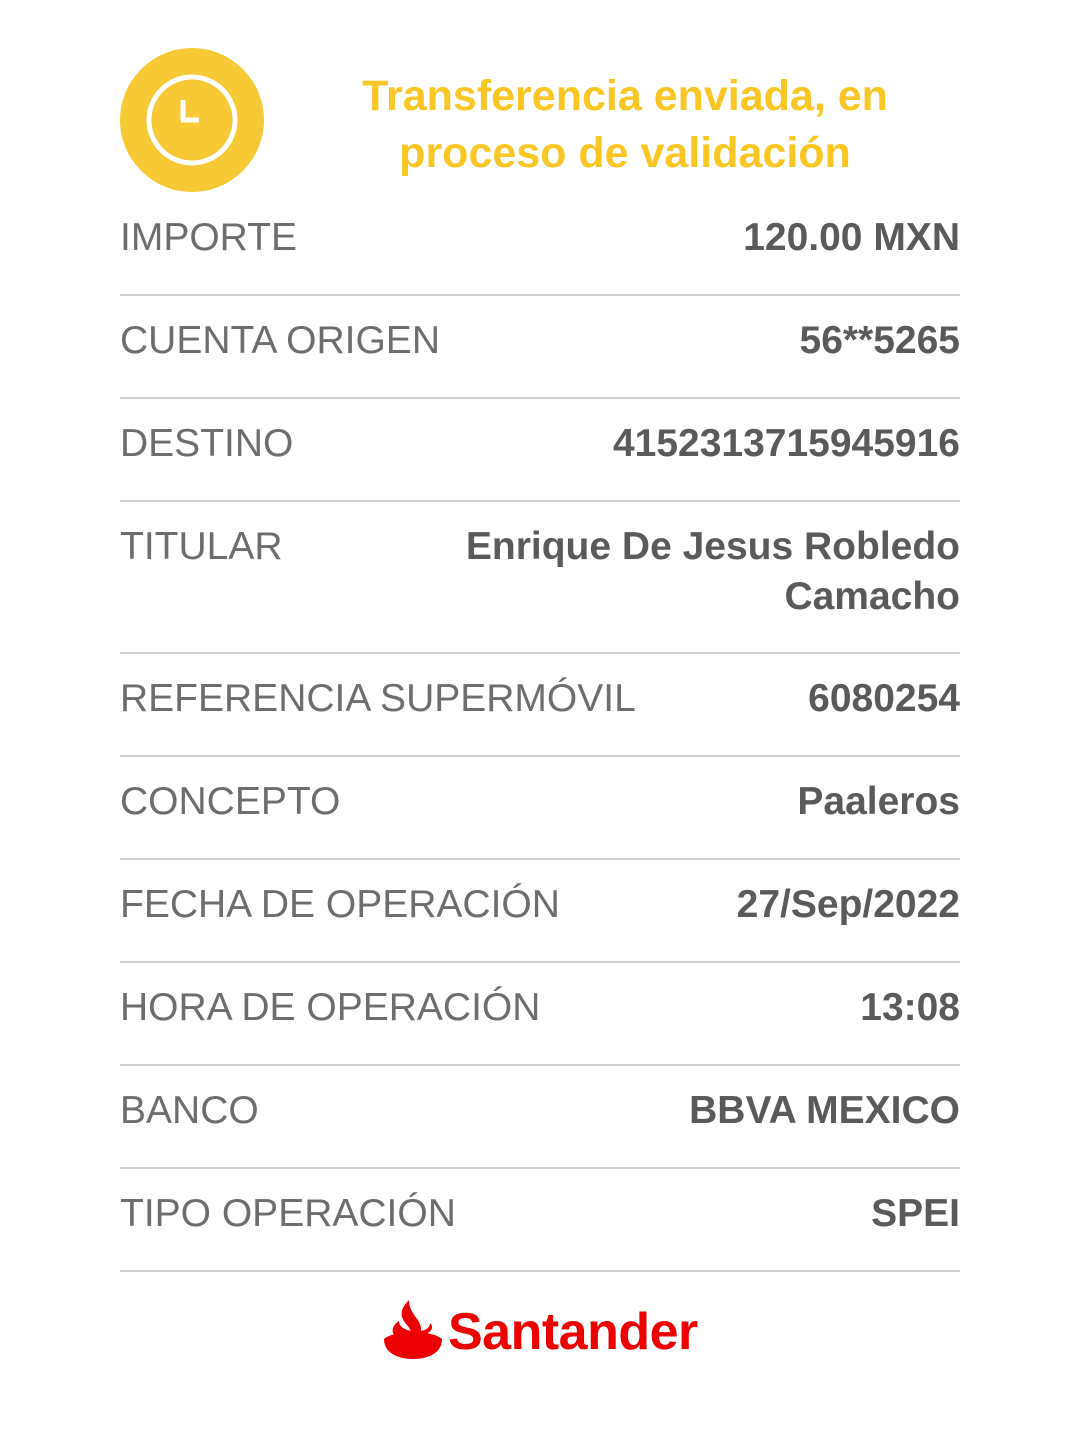 The height and width of the screenshot is (1439, 1080). Describe the element at coordinates (208, 237) in the screenshot. I see `detail-label: IMPORTE` at that location.